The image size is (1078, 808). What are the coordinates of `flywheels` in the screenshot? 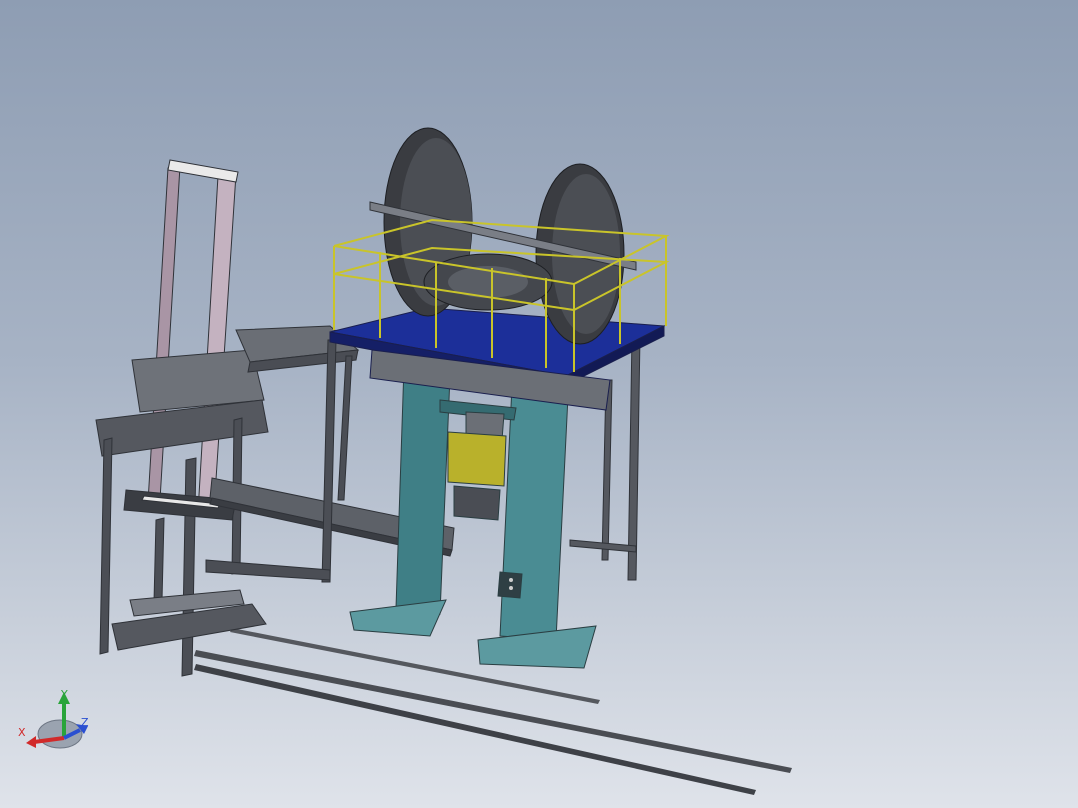 It's located at (503, 236).